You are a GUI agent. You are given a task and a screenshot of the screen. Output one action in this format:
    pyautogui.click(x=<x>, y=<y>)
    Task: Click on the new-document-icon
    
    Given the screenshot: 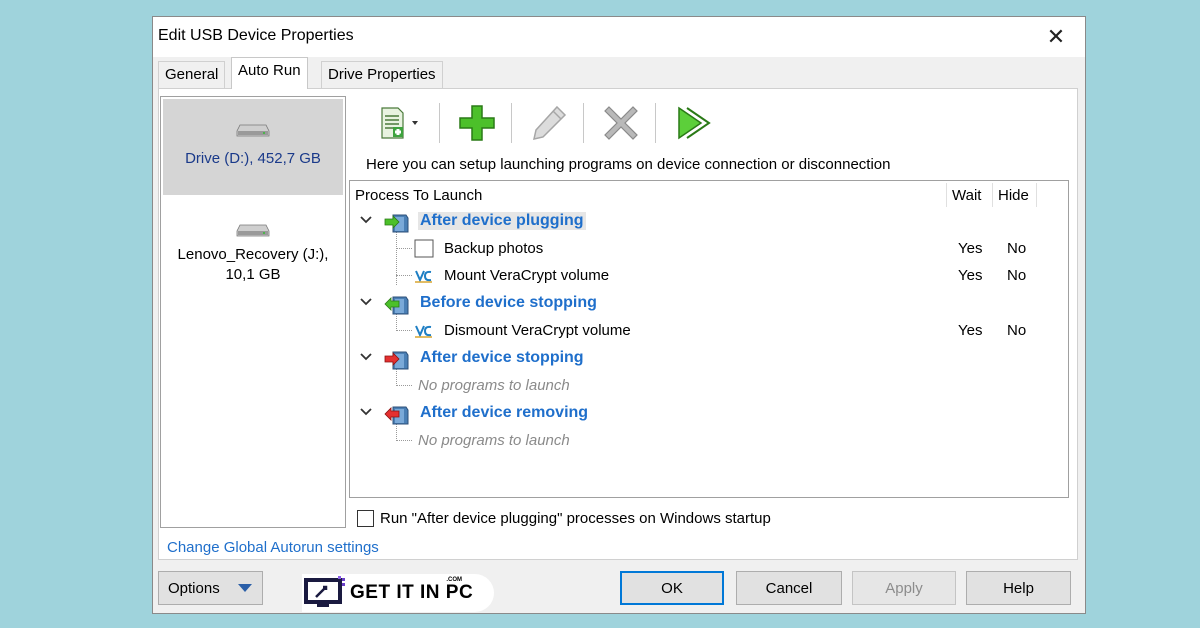 What is the action you would take?
    pyautogui.click(x=399, y=123)
    